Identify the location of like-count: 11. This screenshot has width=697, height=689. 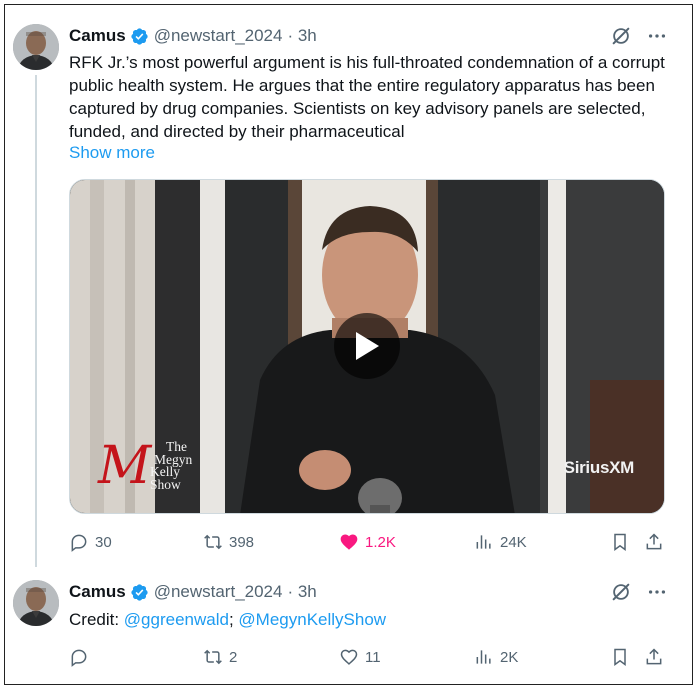
(373, 657).